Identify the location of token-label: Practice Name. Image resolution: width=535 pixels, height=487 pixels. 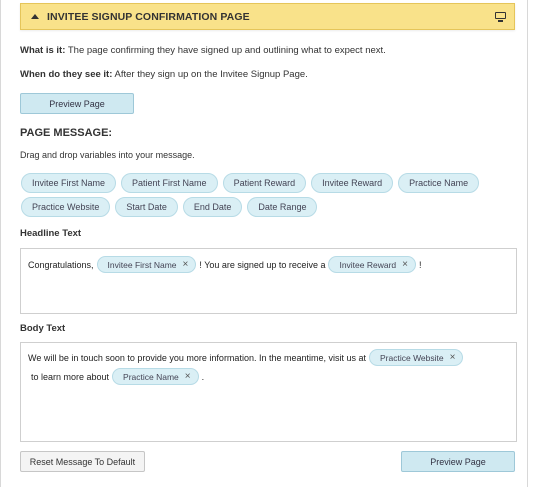
(151, 376).